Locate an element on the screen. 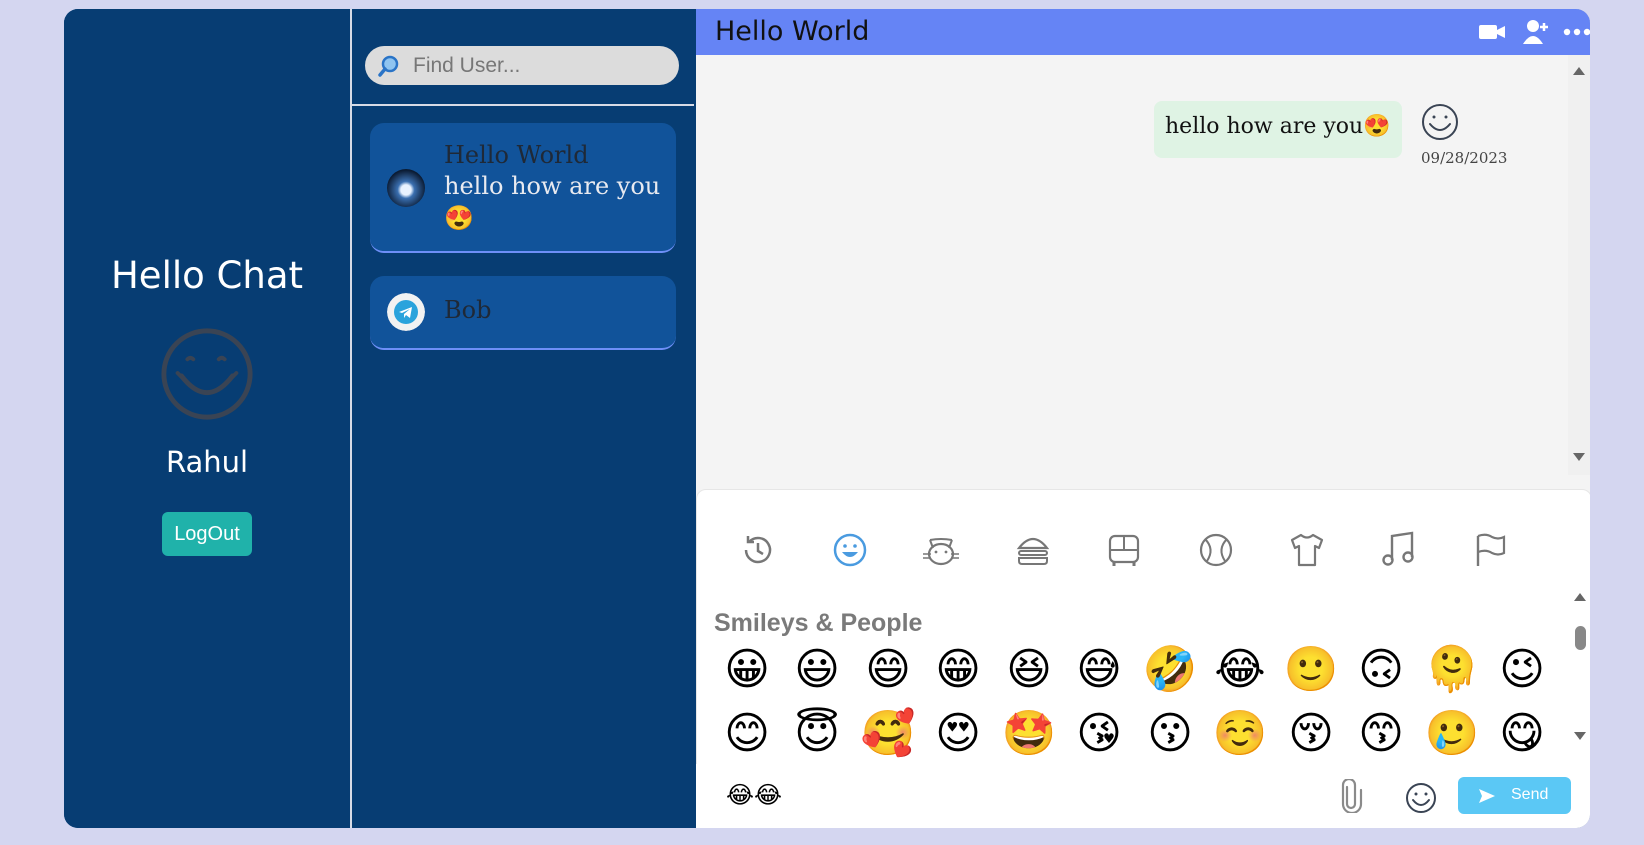 This screenshot has height=845, width=1644. user-name: Hello World is located at coordinates (516, 155).